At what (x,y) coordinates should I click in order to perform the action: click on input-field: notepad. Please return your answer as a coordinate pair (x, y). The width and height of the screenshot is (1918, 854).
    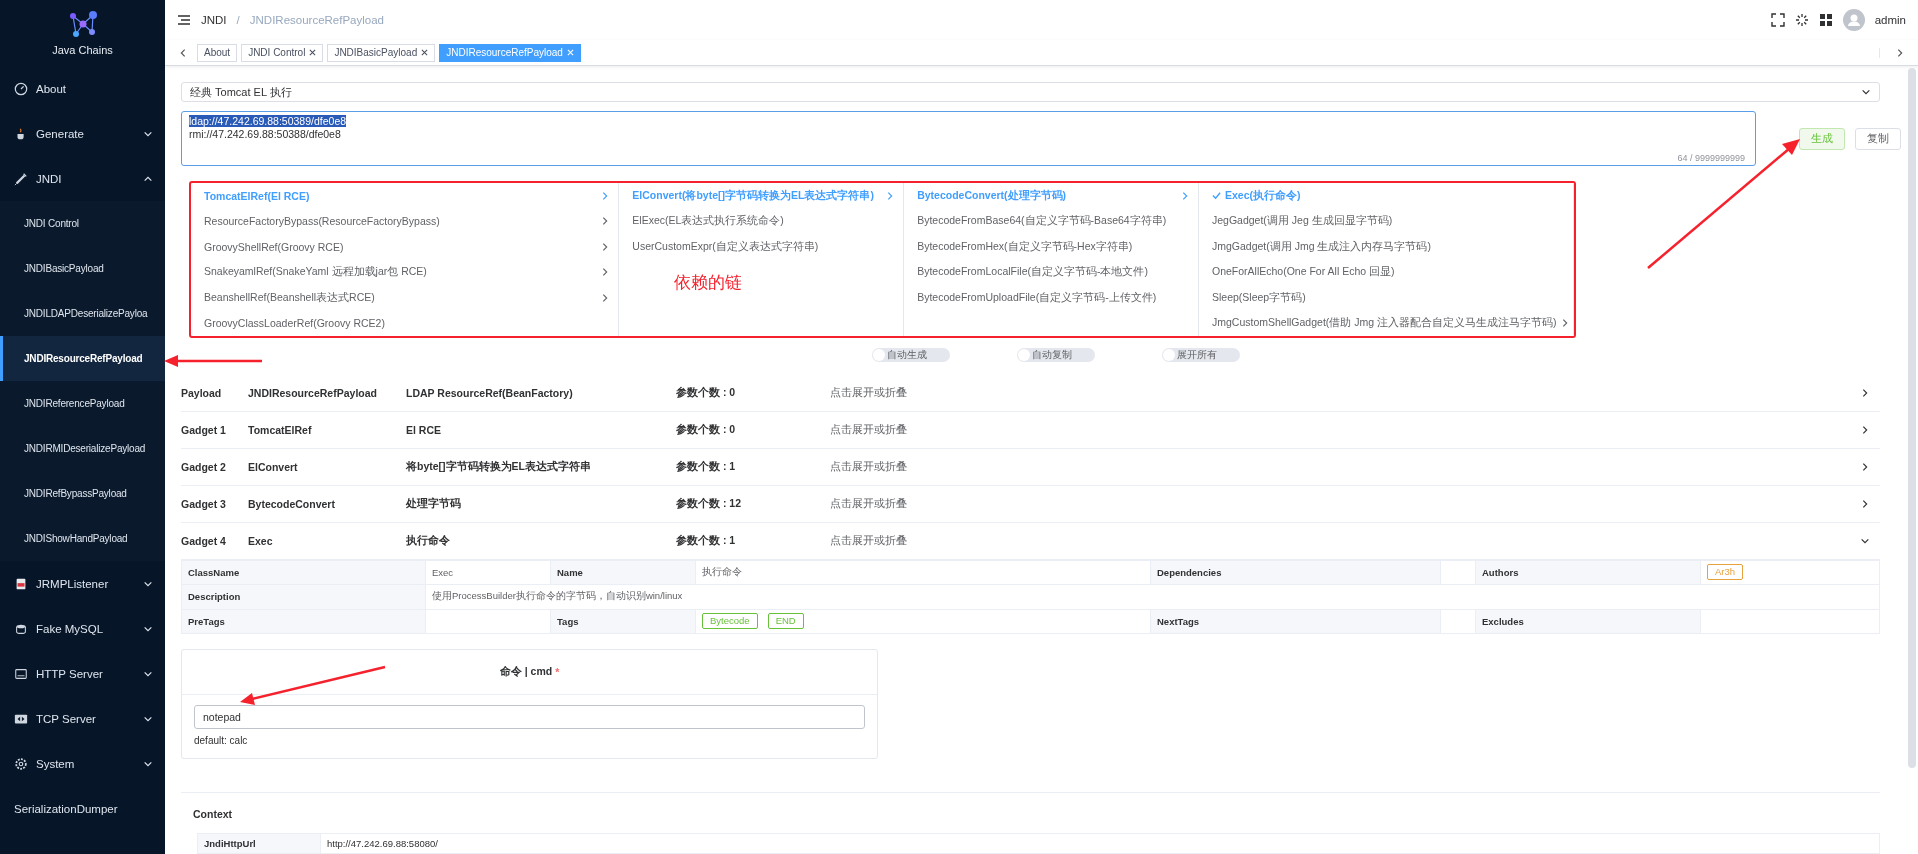
    Looking at the image, I should click on (529, 717).